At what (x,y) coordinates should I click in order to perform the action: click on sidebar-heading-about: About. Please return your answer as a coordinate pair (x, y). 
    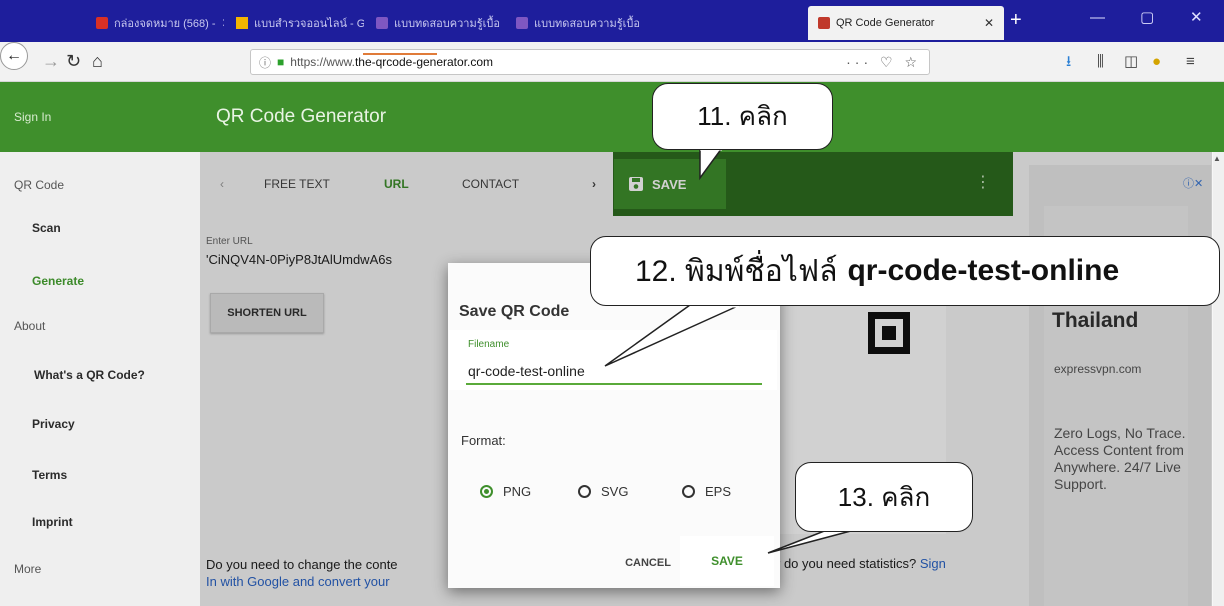
    Looking at the image, I should click on (30, 326).